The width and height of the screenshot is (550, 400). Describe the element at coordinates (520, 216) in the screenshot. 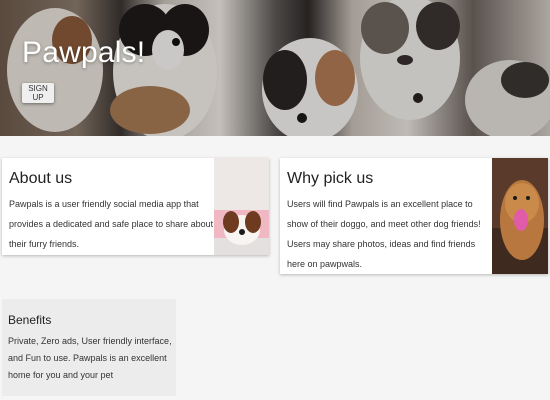

I see `golden-retriever-photo` at that location.